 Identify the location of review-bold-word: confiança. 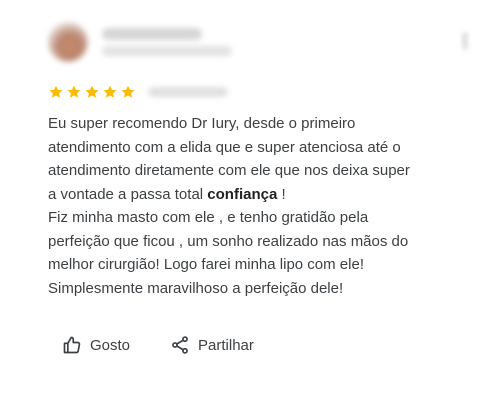
(242, 194).